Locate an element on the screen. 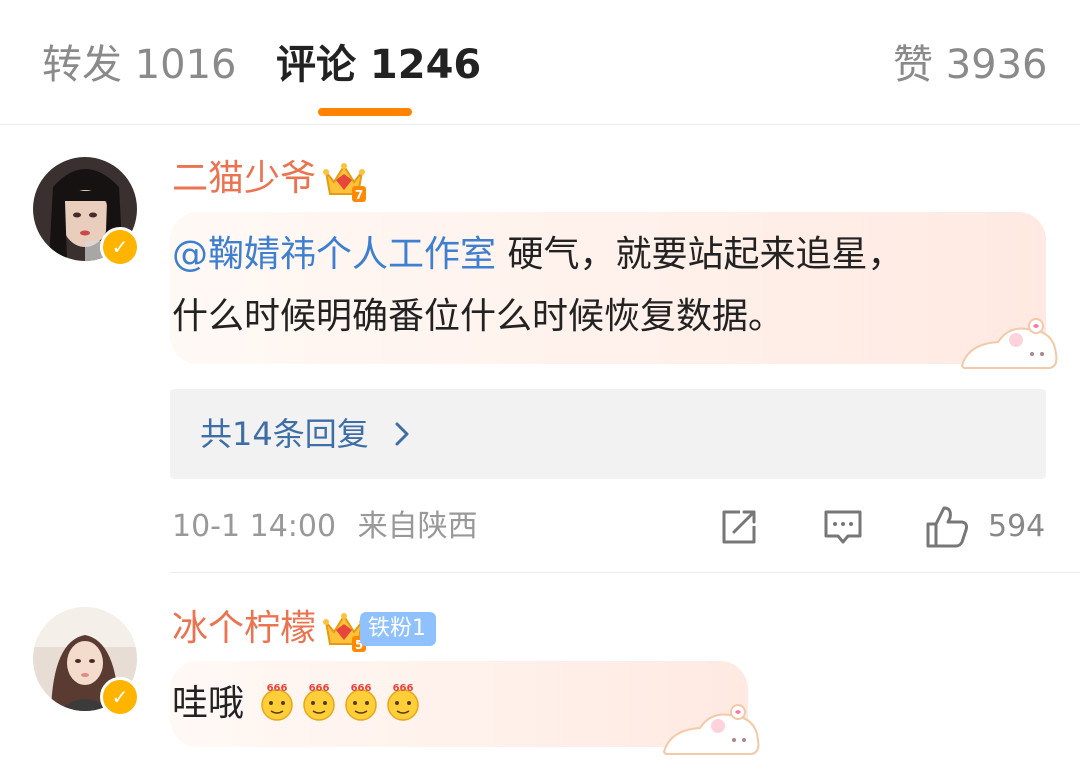  comment-text-line: 什么时候明确番位什么时候恢复数据。 is located at coordinates (478, 316).